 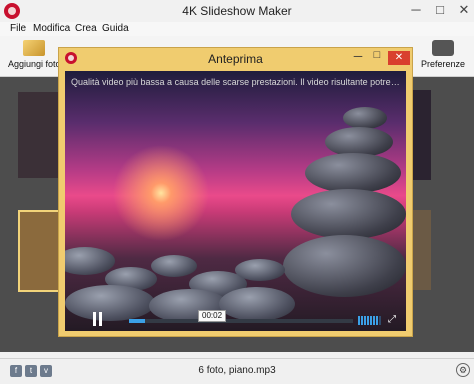 I want to click on status-summary: 6 foto, piano.mp3, so click(x=237, y=370).